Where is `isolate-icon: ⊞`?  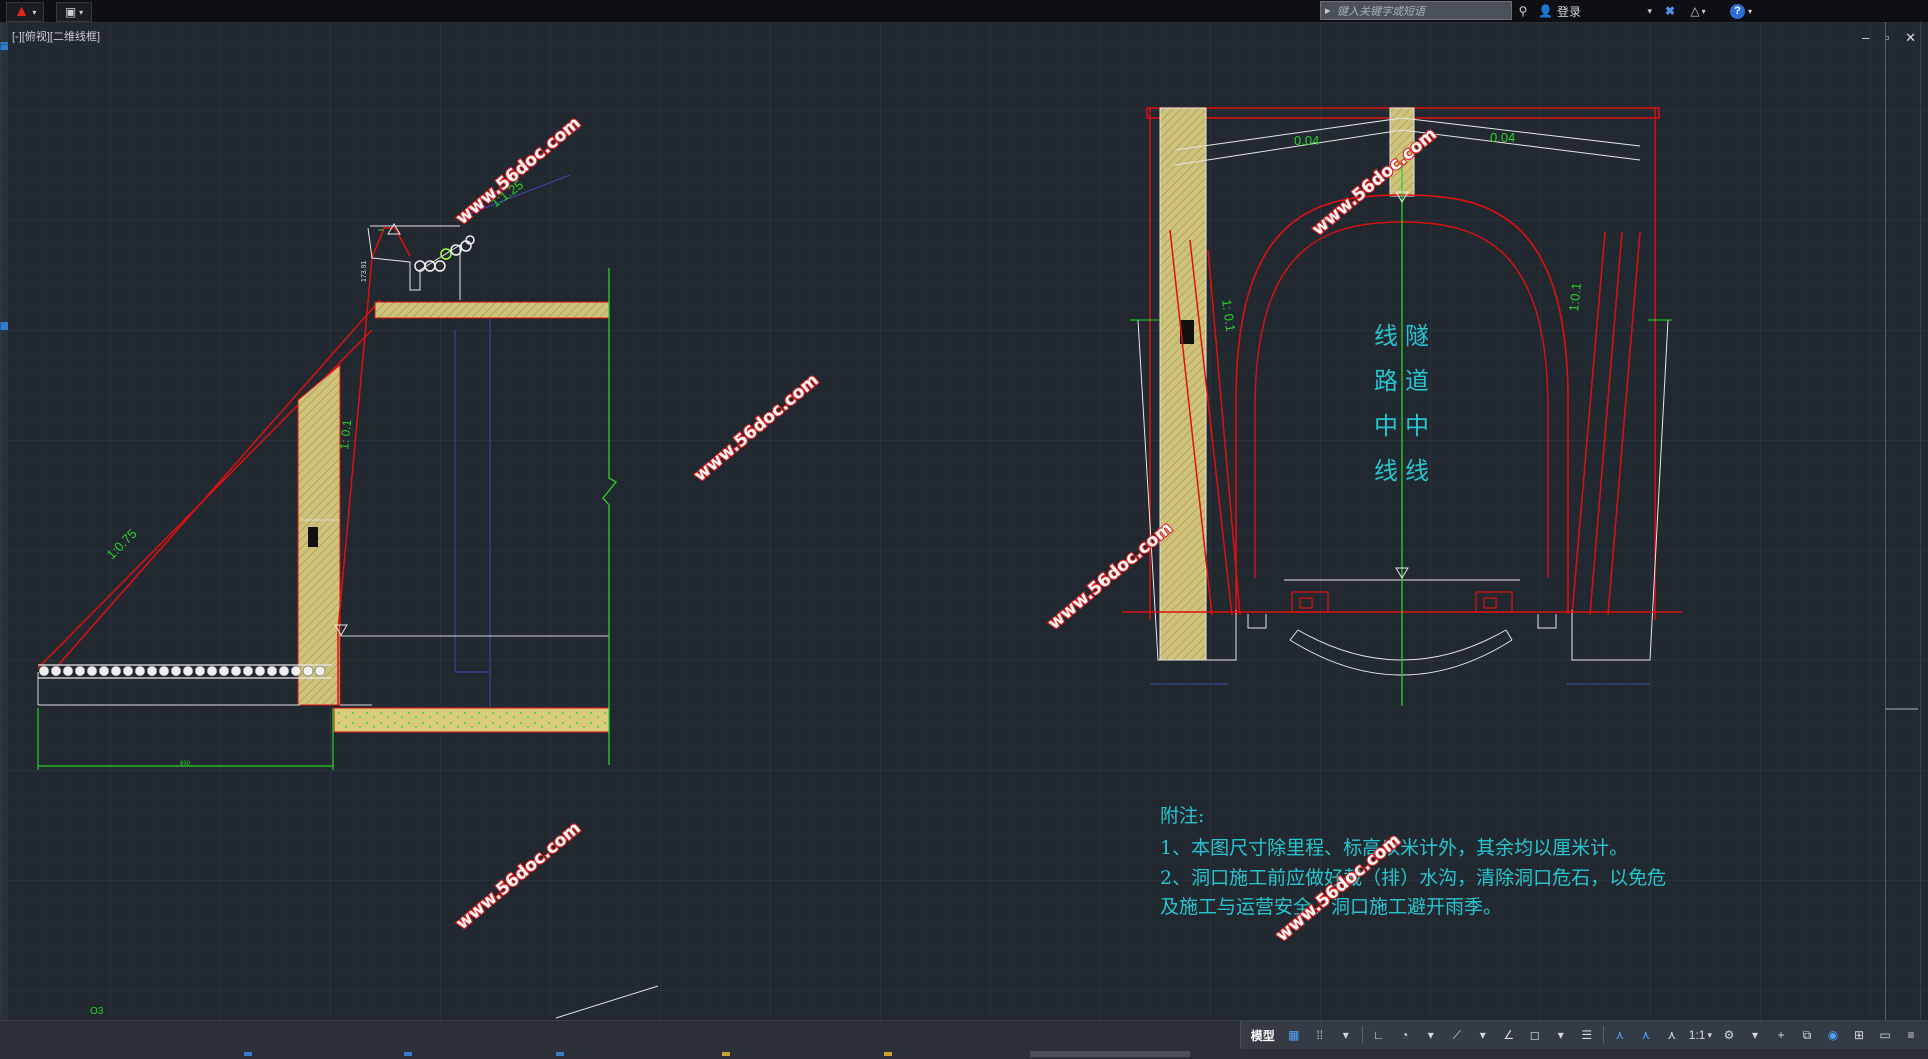 isolate-icon: ⊞ is located at coordinates (1859, 1035).